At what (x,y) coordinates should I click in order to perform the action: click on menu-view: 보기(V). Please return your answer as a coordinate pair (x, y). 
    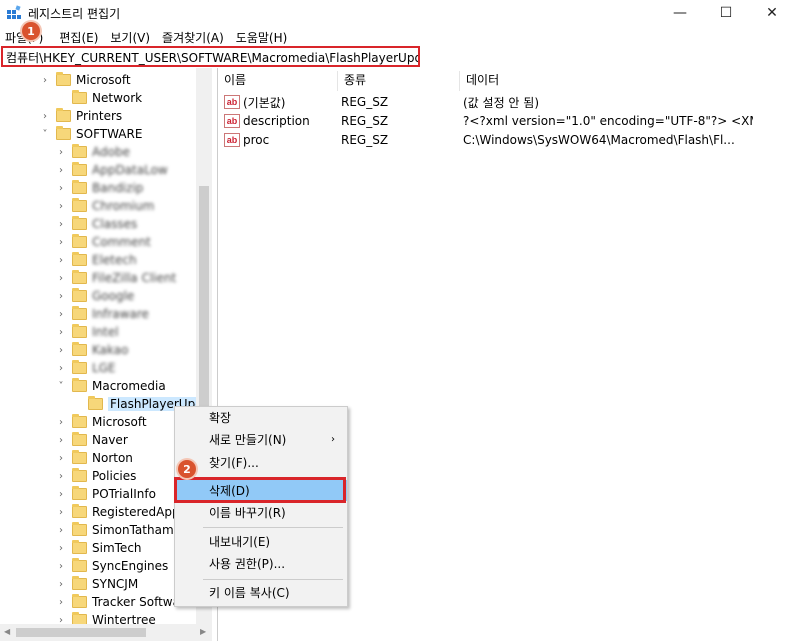
    Looking at the image, I should click on (131, 36).